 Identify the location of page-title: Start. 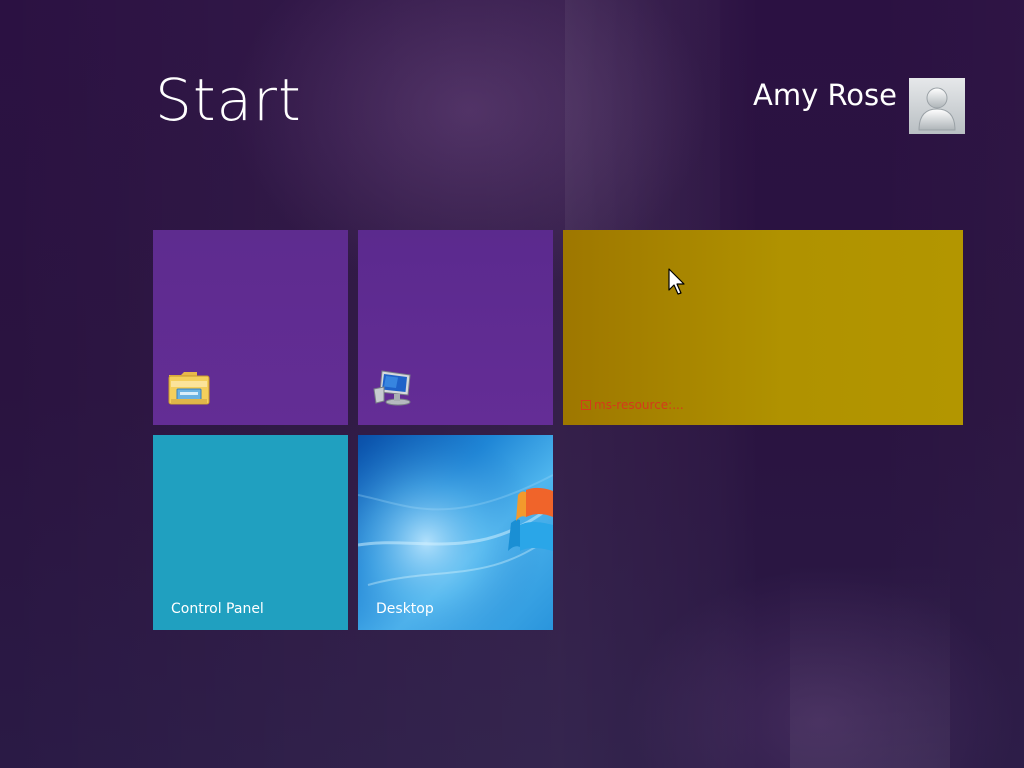
(228, 100).